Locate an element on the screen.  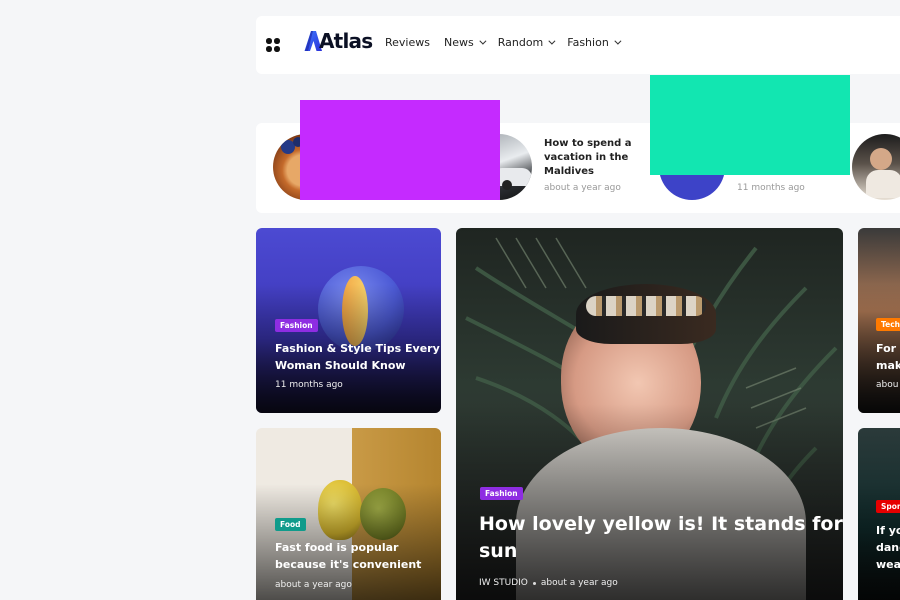
placeholder-block-teal is located at coordinates (750, 125).